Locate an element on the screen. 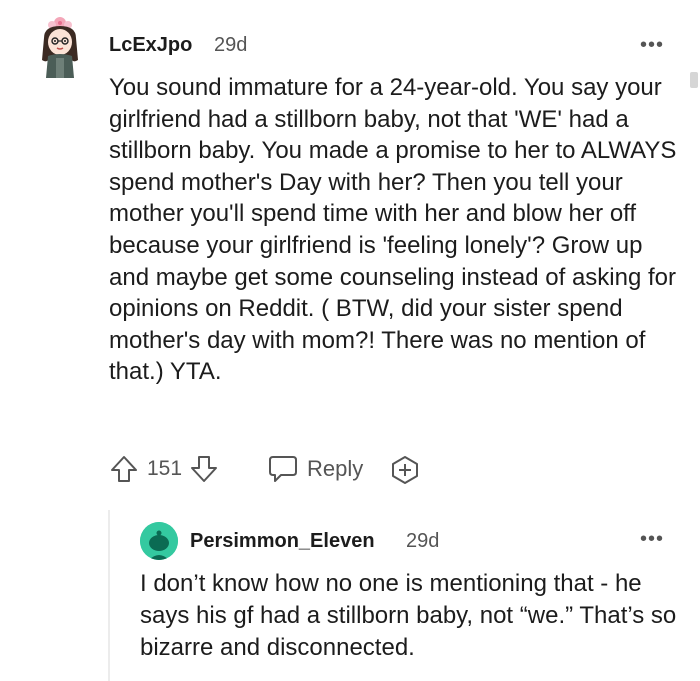  user-avatar is located at coordinates (60, 47).